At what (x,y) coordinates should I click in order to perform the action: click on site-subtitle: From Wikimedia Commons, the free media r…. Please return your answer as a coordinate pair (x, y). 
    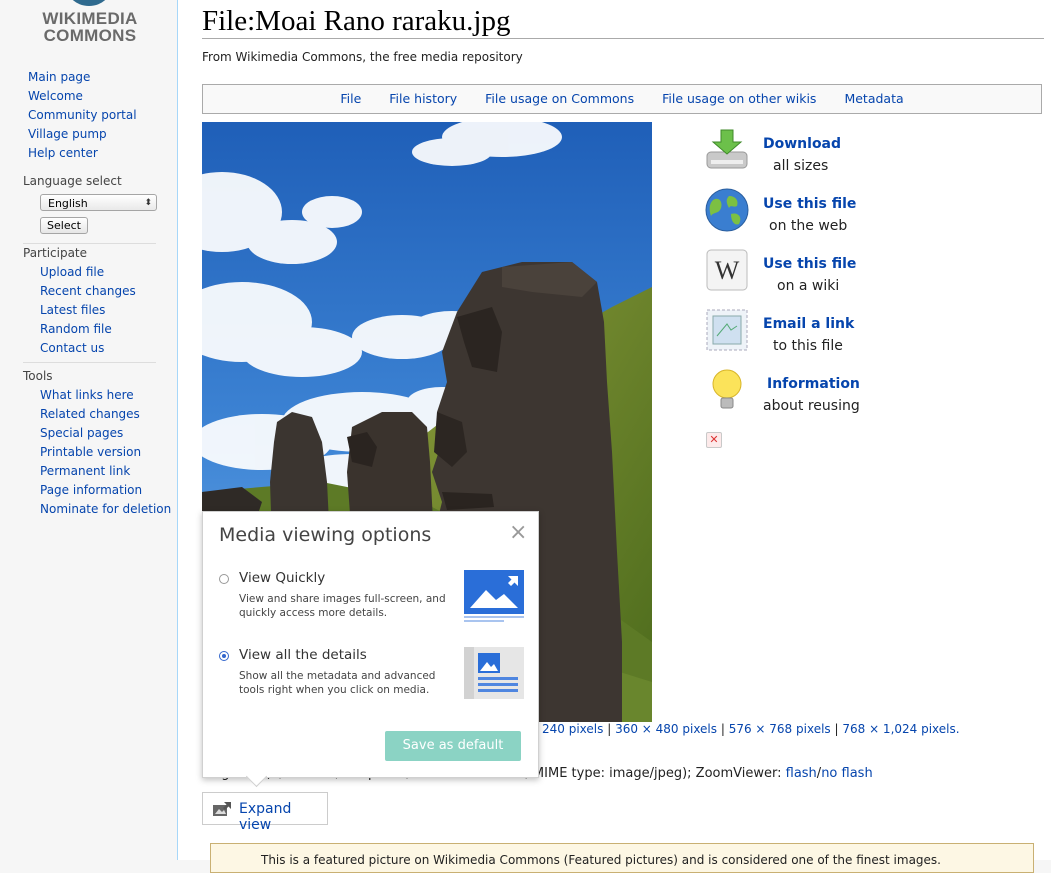
    Looking at the image, I should click on (362, 57).